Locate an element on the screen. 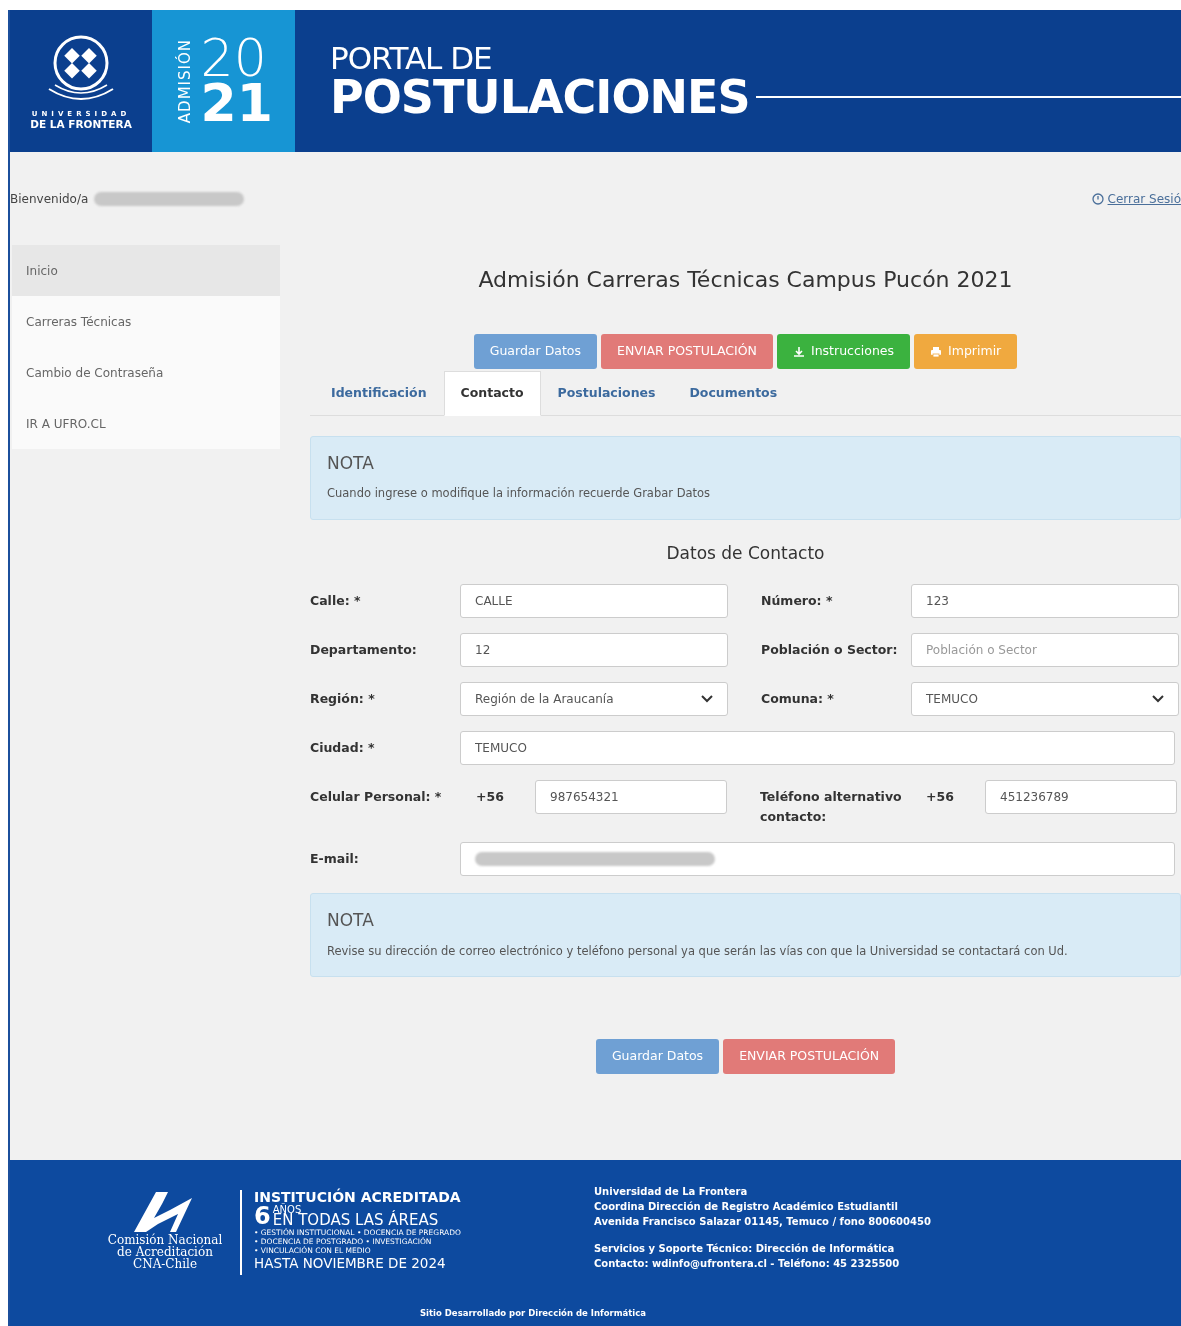 The image size is (1181, 1326). contact-line: Coordina Dirección de Registro Académico Estudiantil is located at coordinates (746, 1207).